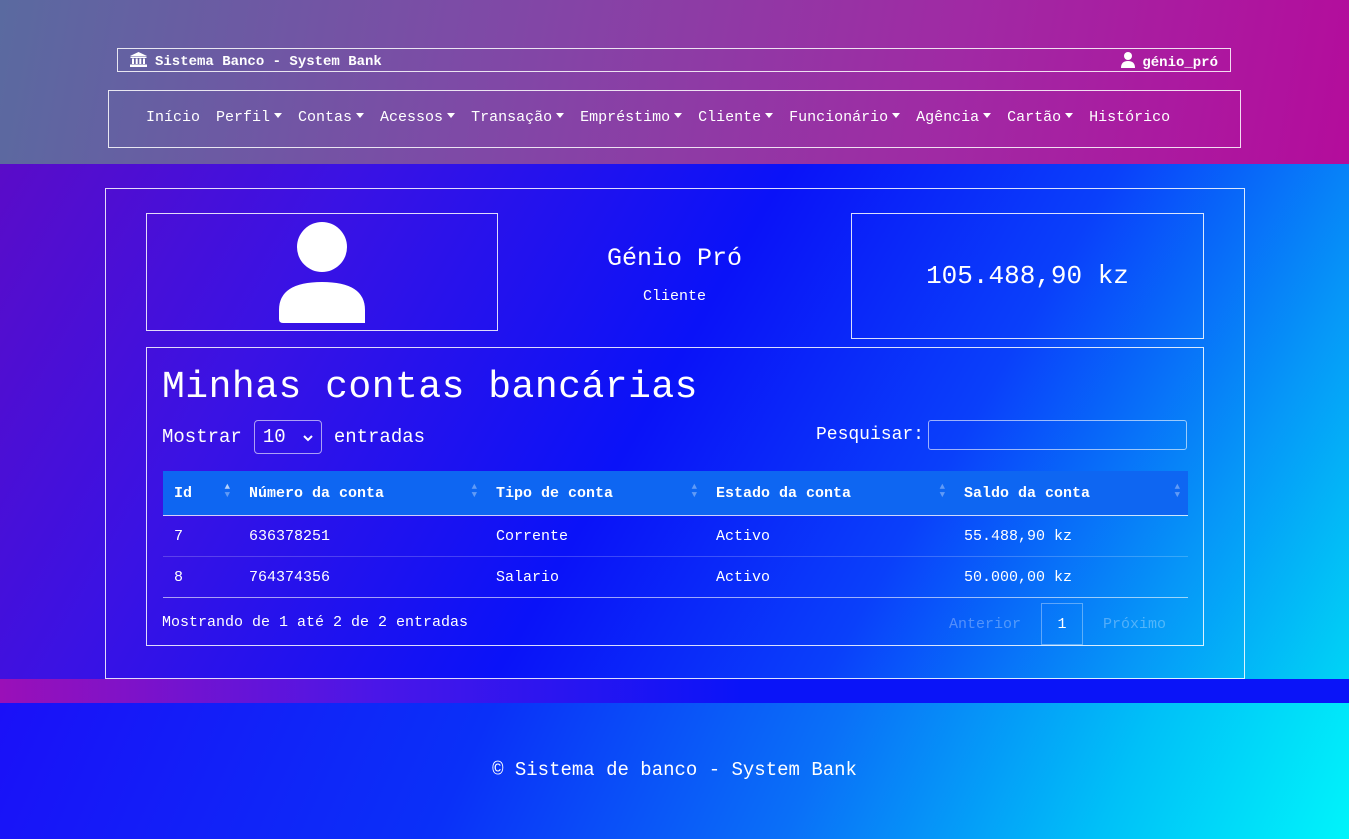 This screenshot has width=1349, height=839. What do you see at coordinates (985, 624) in the screenshot?
I see `pagination-previous: Anterior` at bounding box center [985, 624].